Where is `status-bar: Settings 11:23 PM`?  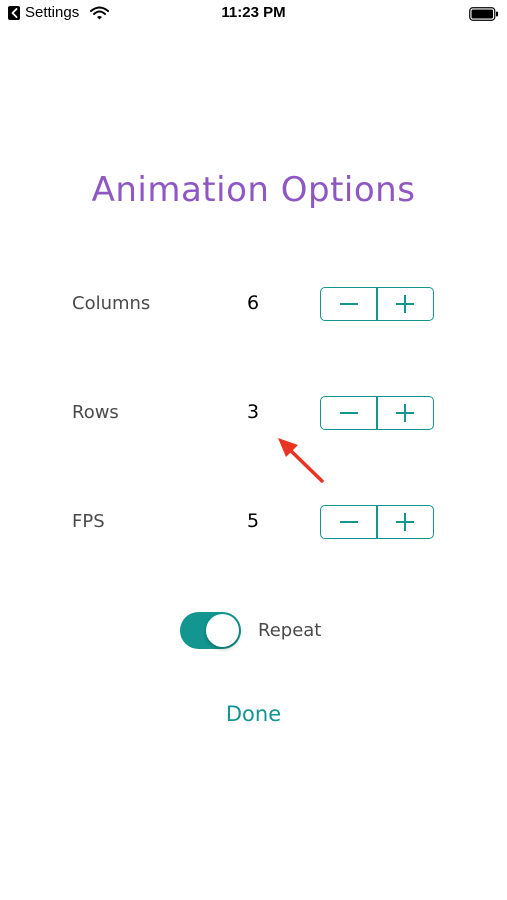
status-bar: Settings 11:23 PM is located at coordinates (253, 15).